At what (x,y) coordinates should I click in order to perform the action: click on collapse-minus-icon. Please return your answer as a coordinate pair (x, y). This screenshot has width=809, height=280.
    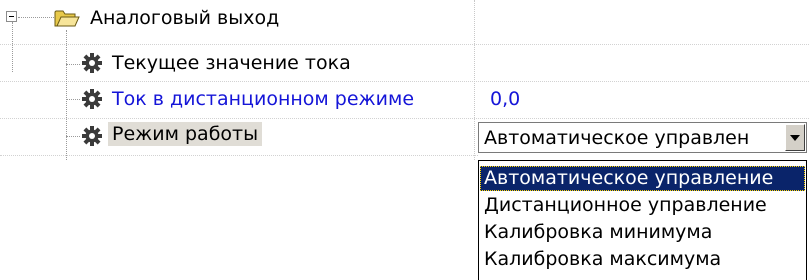
    Looking at the image, I should click on (11, 16).